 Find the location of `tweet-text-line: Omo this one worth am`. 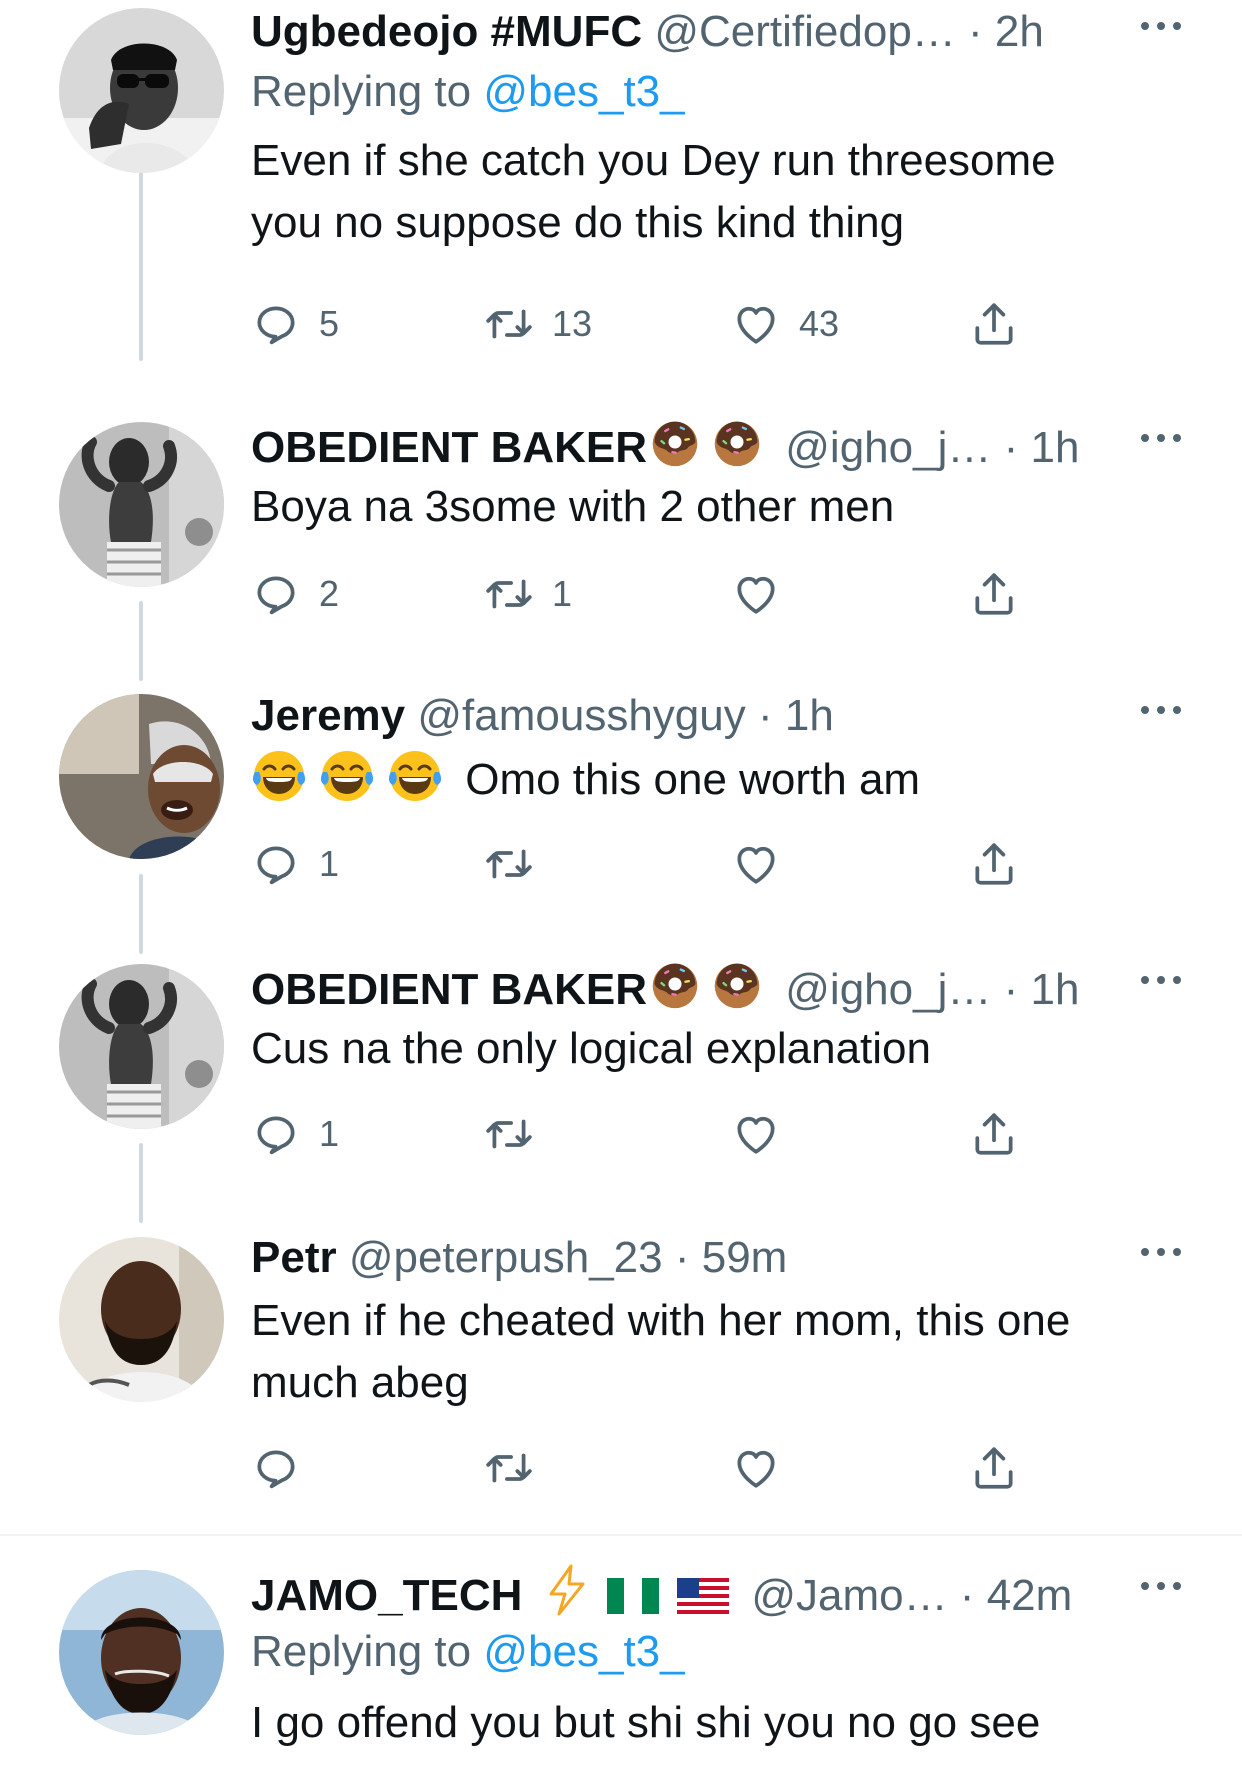

tweet-text-line: Omo this one worth am is located at coordinates (693, 779).